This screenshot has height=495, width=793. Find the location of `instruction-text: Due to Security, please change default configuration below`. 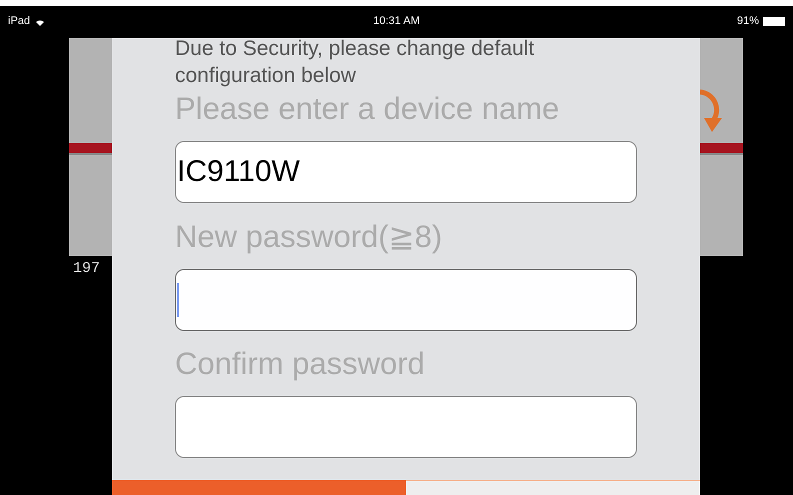

instruction-text: Due to Security, please change default configuration below is located at coordinates (355, 63).